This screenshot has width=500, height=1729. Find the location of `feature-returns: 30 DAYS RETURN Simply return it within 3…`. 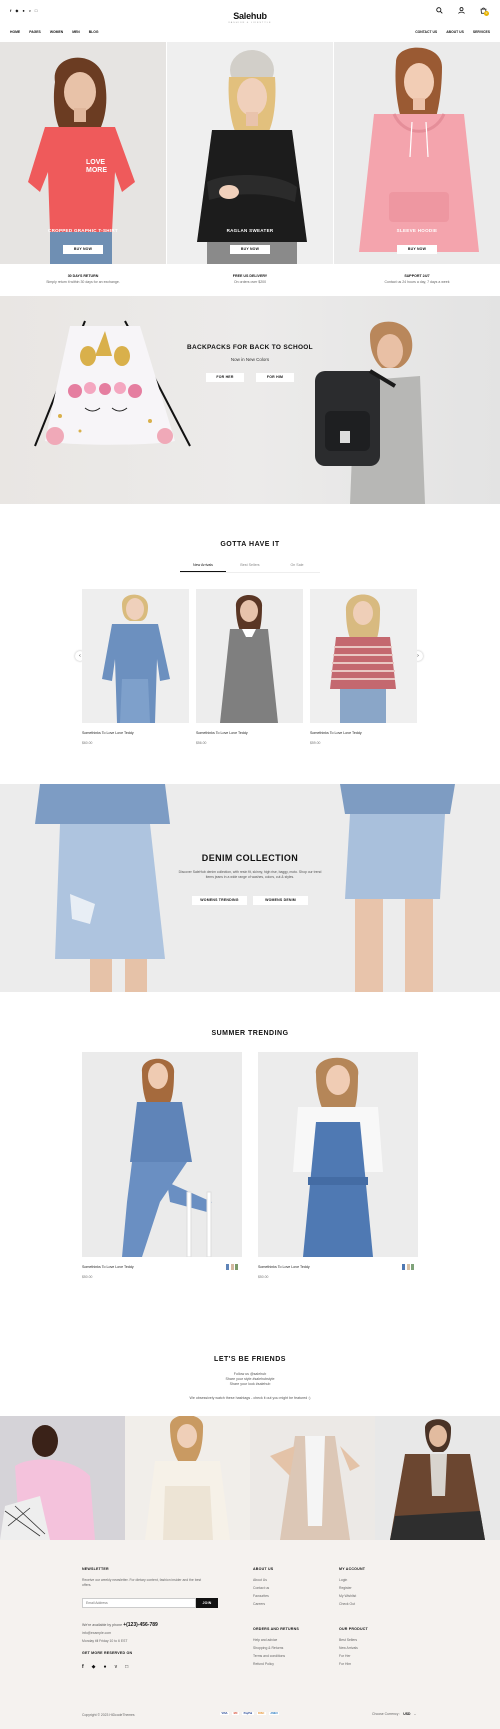

feature-returns: 30 DAYS RETURN Simply return it within 3… is located at coordinates (83, 279).